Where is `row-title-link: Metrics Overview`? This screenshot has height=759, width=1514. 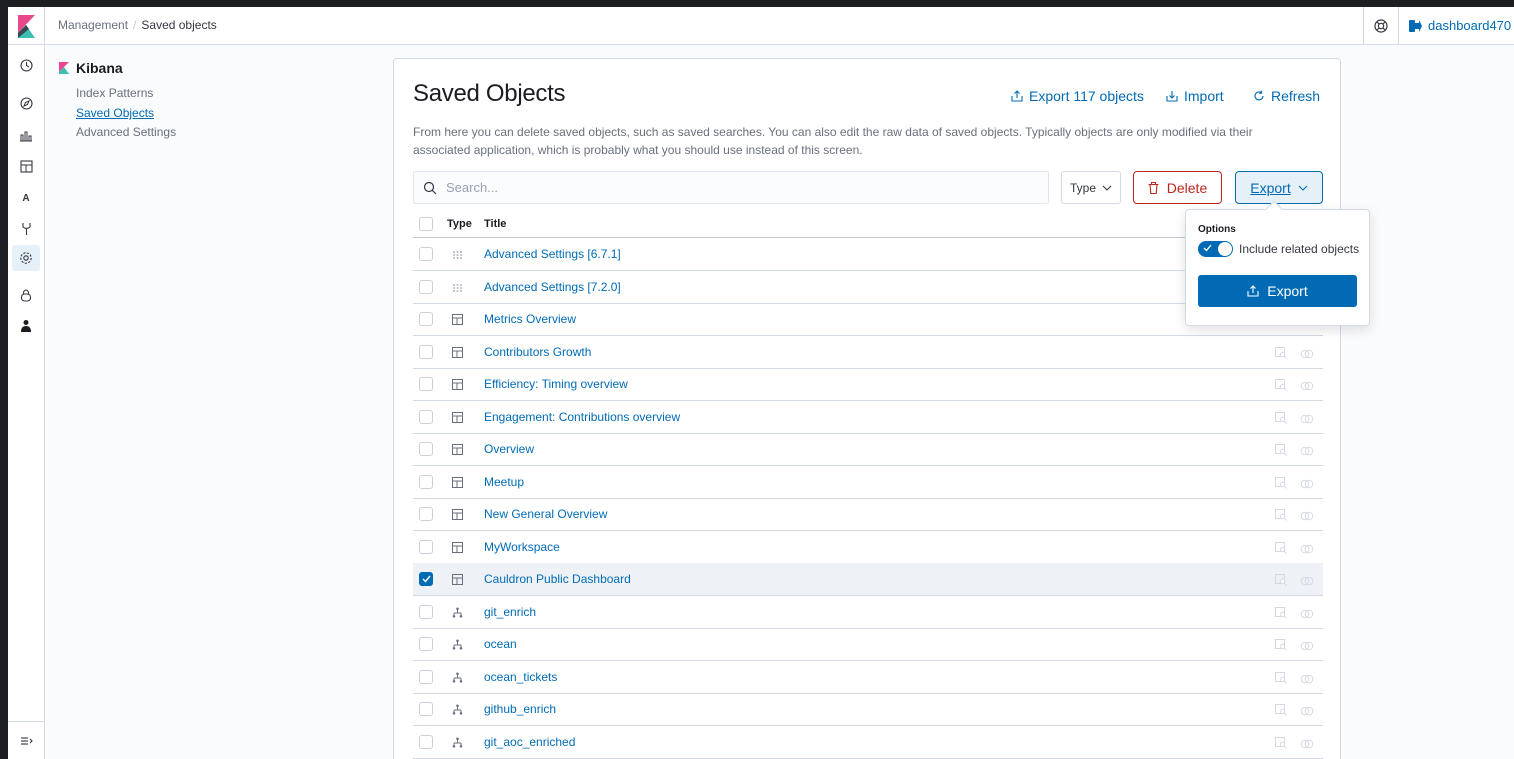
row-title-link: Metrics Overview is located at coordinates (530, 319).